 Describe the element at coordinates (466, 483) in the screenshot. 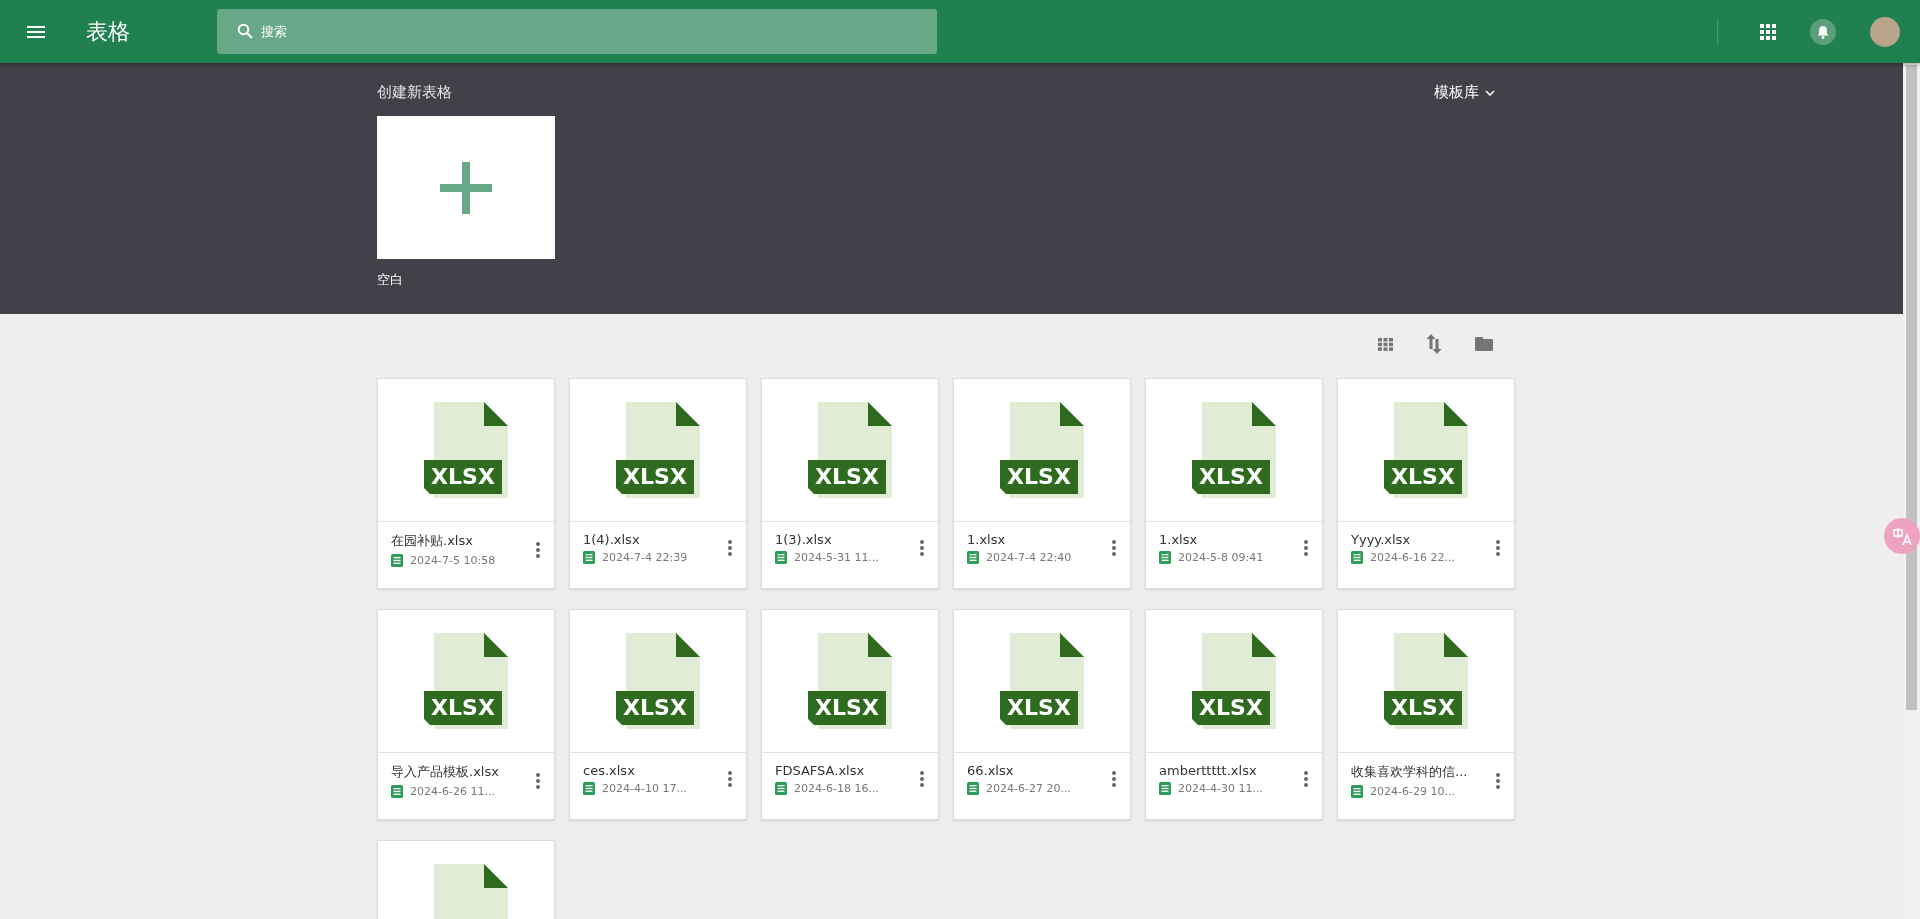

I see `file-card: XLSX 在园补贴.xlsx 2024-7-5 10:58` at that location.